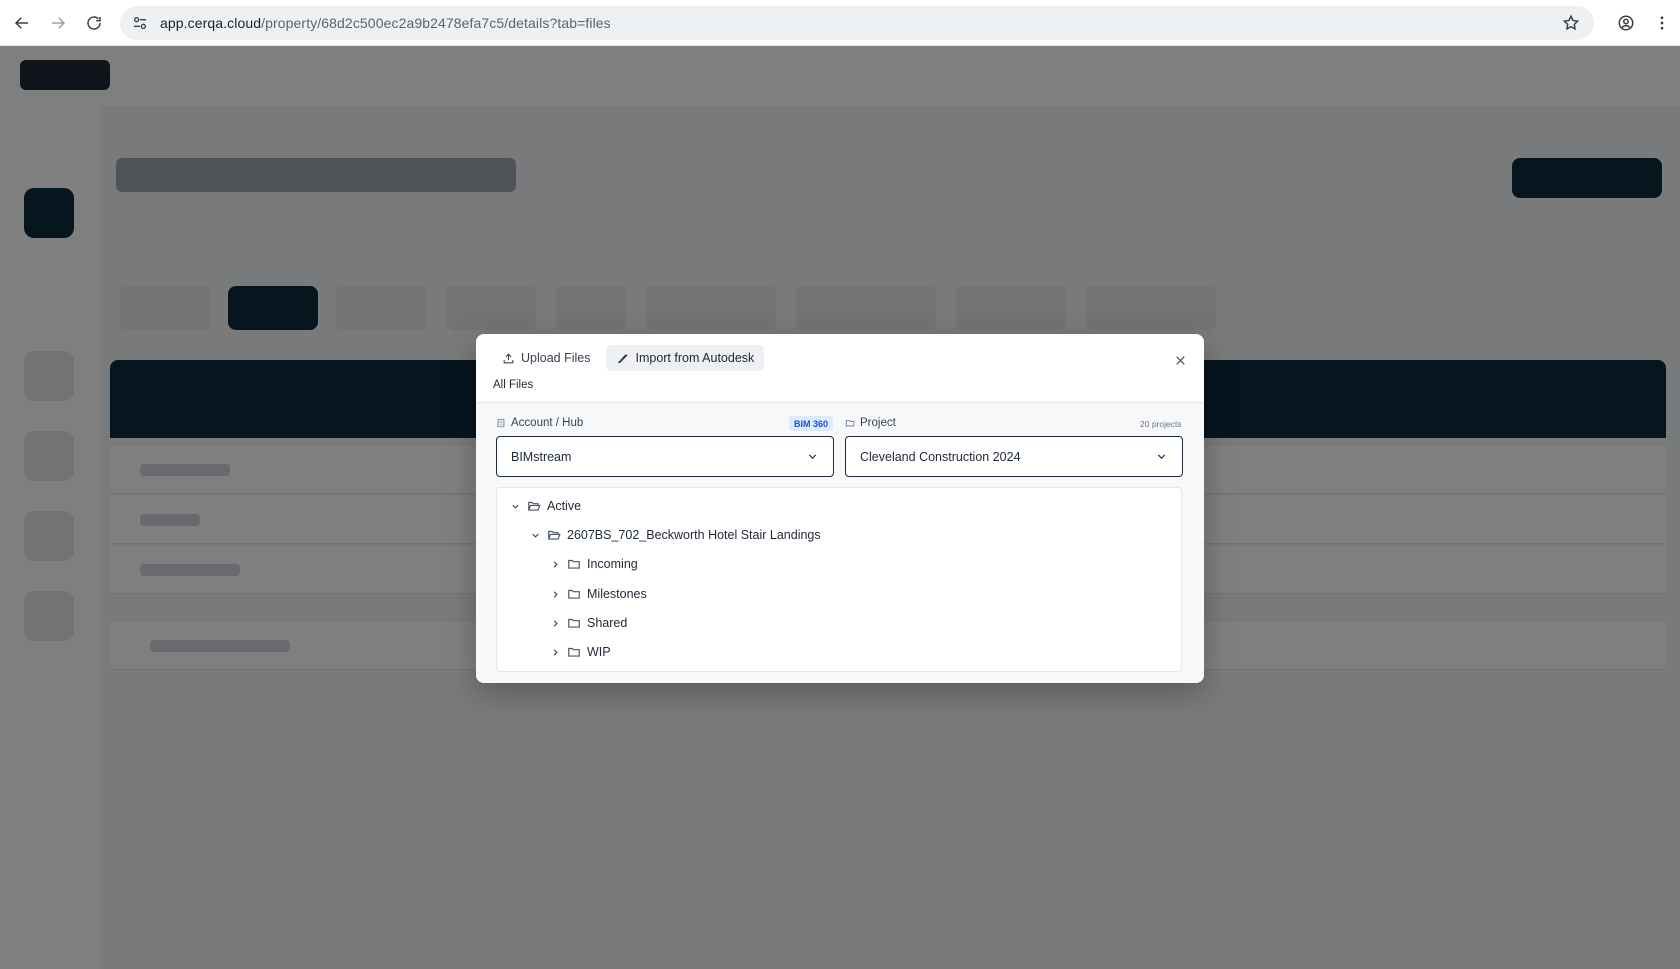 The image size is (1680, 969). I want to click on tab-upload-files-label: Upload Files, so click(556, 358).